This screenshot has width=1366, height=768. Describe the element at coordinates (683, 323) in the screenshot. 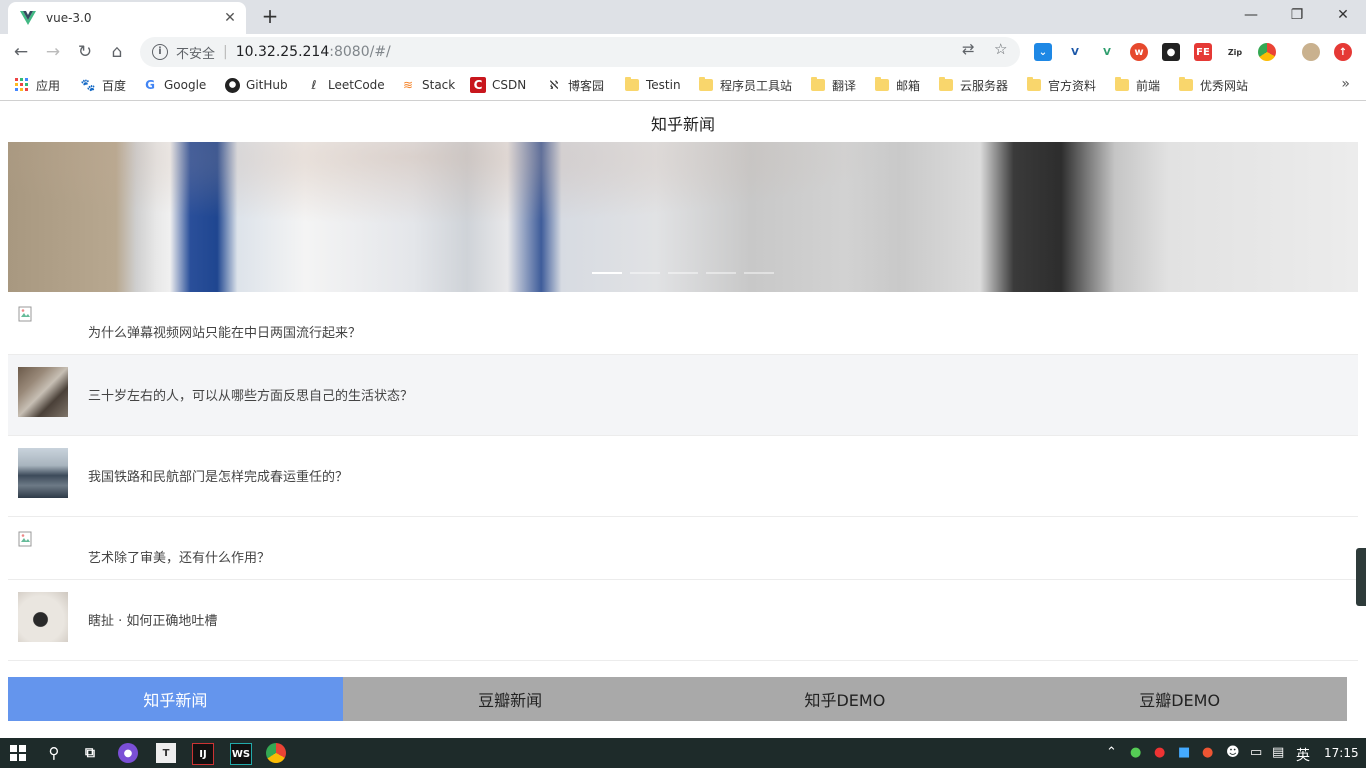

I see `news-item: 为什么弹幕视频网站只能在中日两国流行起来？` at that location.